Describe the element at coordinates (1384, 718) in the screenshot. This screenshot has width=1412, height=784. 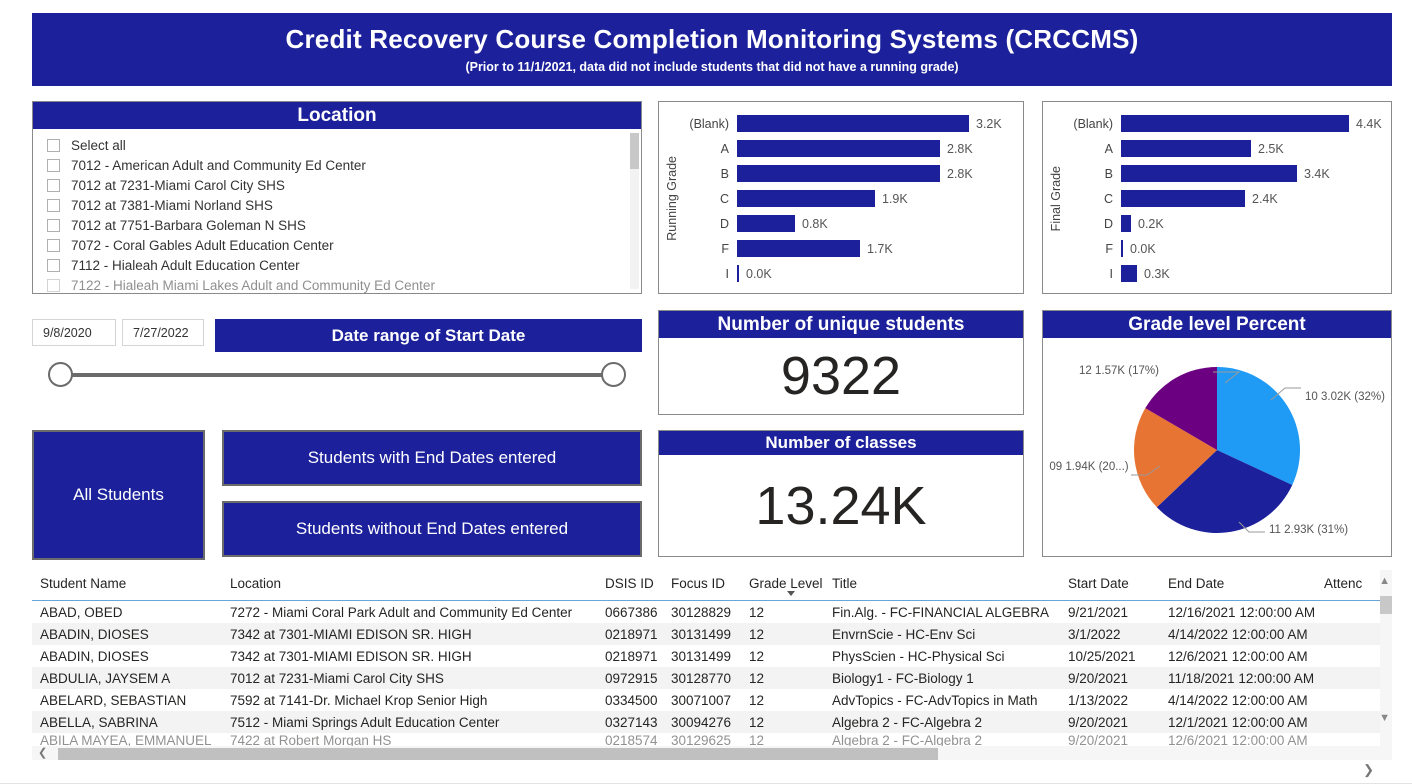
I see `scroll-down-icon: ▼` at that location.